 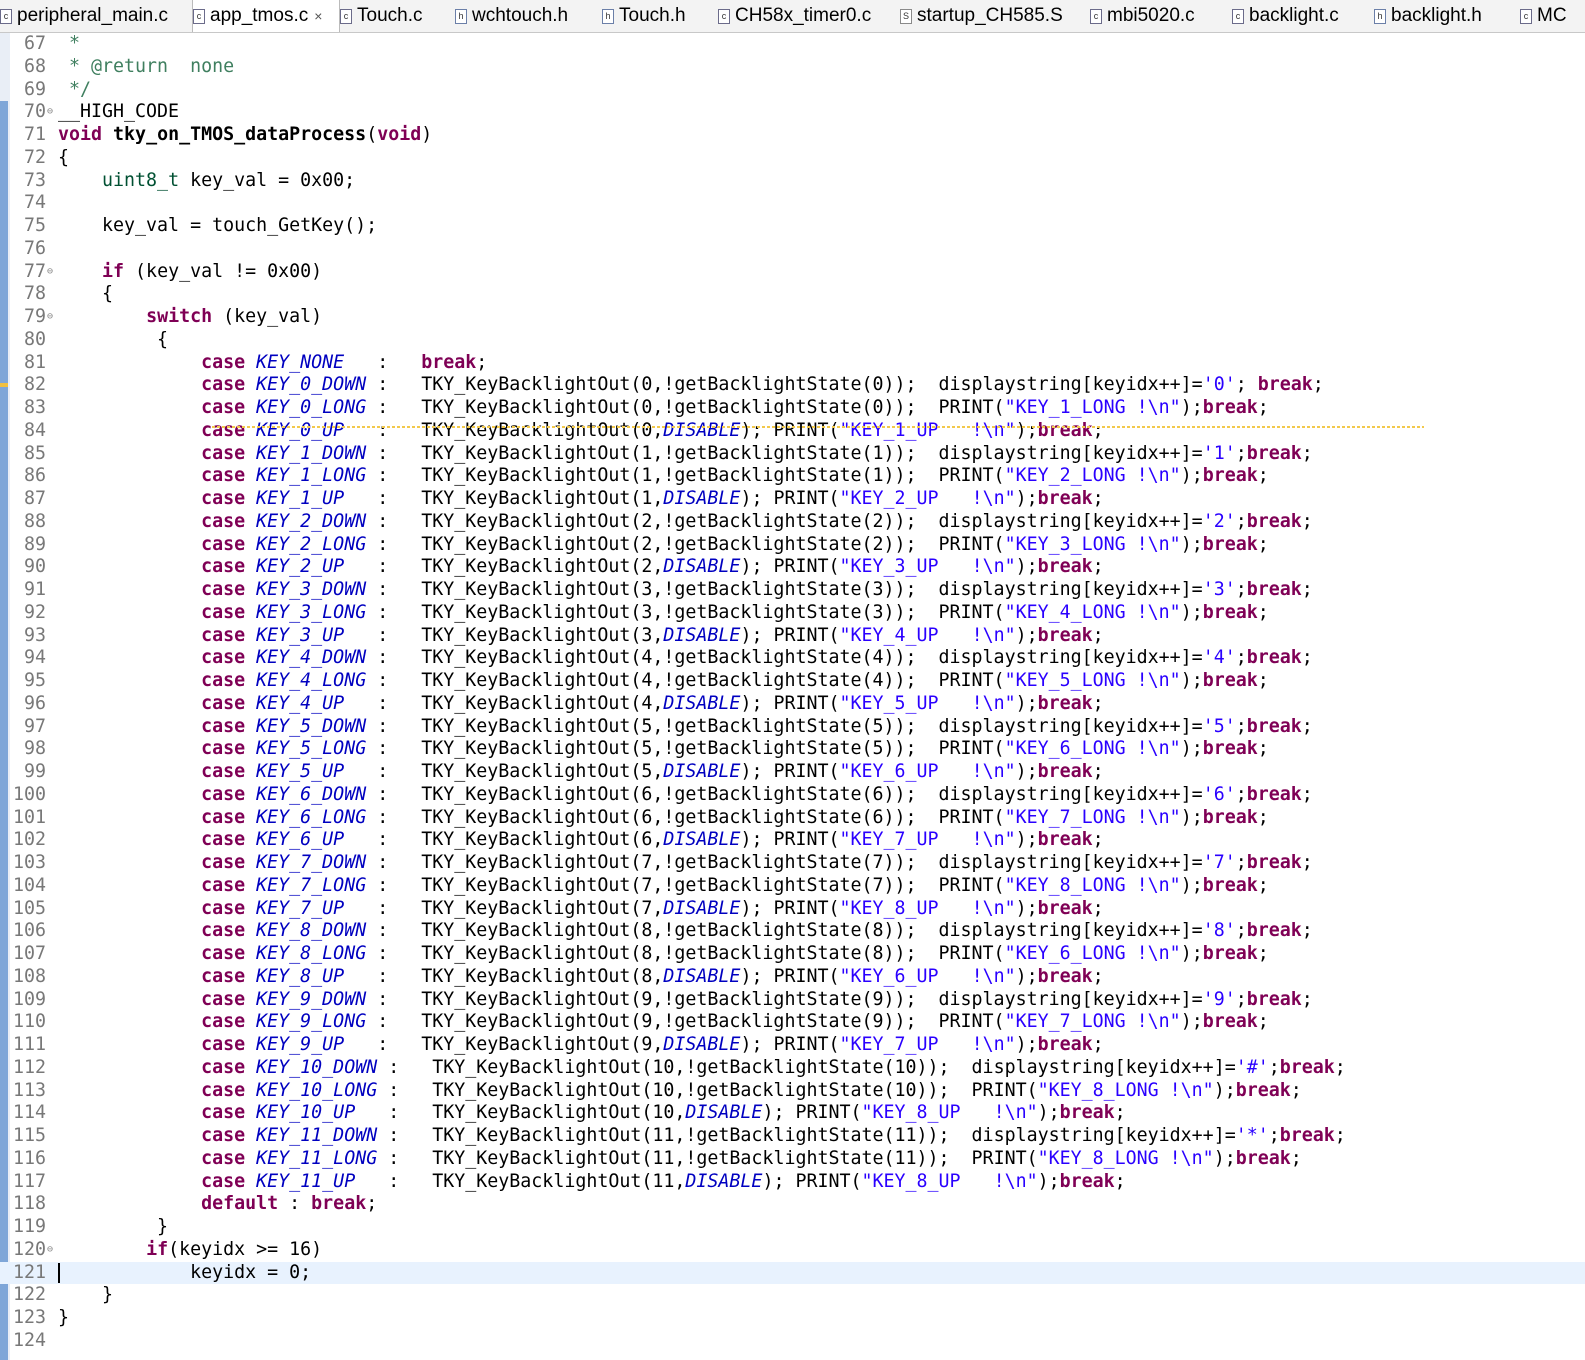 I want to click on tab-wchtouch-h: h wchtouch.h, so click(x=527, y=16).